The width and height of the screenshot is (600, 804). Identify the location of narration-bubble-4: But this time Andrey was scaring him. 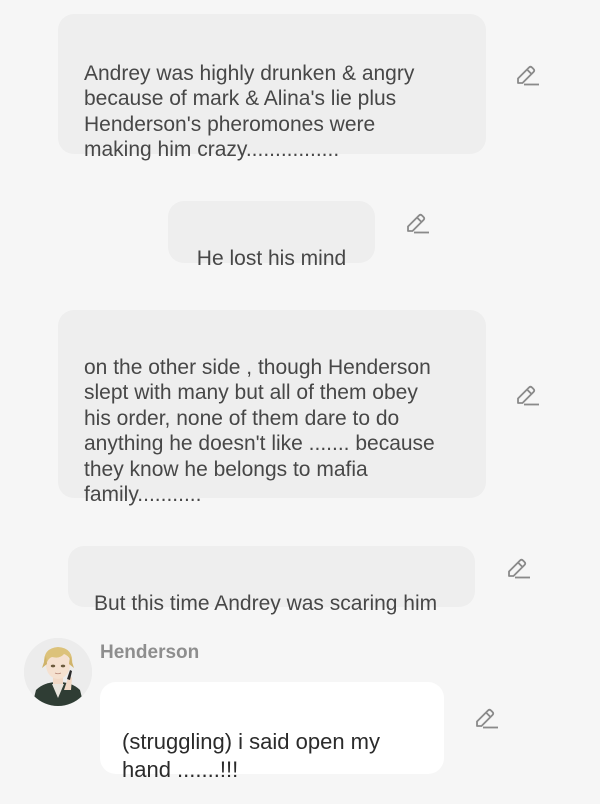
(271, 580).